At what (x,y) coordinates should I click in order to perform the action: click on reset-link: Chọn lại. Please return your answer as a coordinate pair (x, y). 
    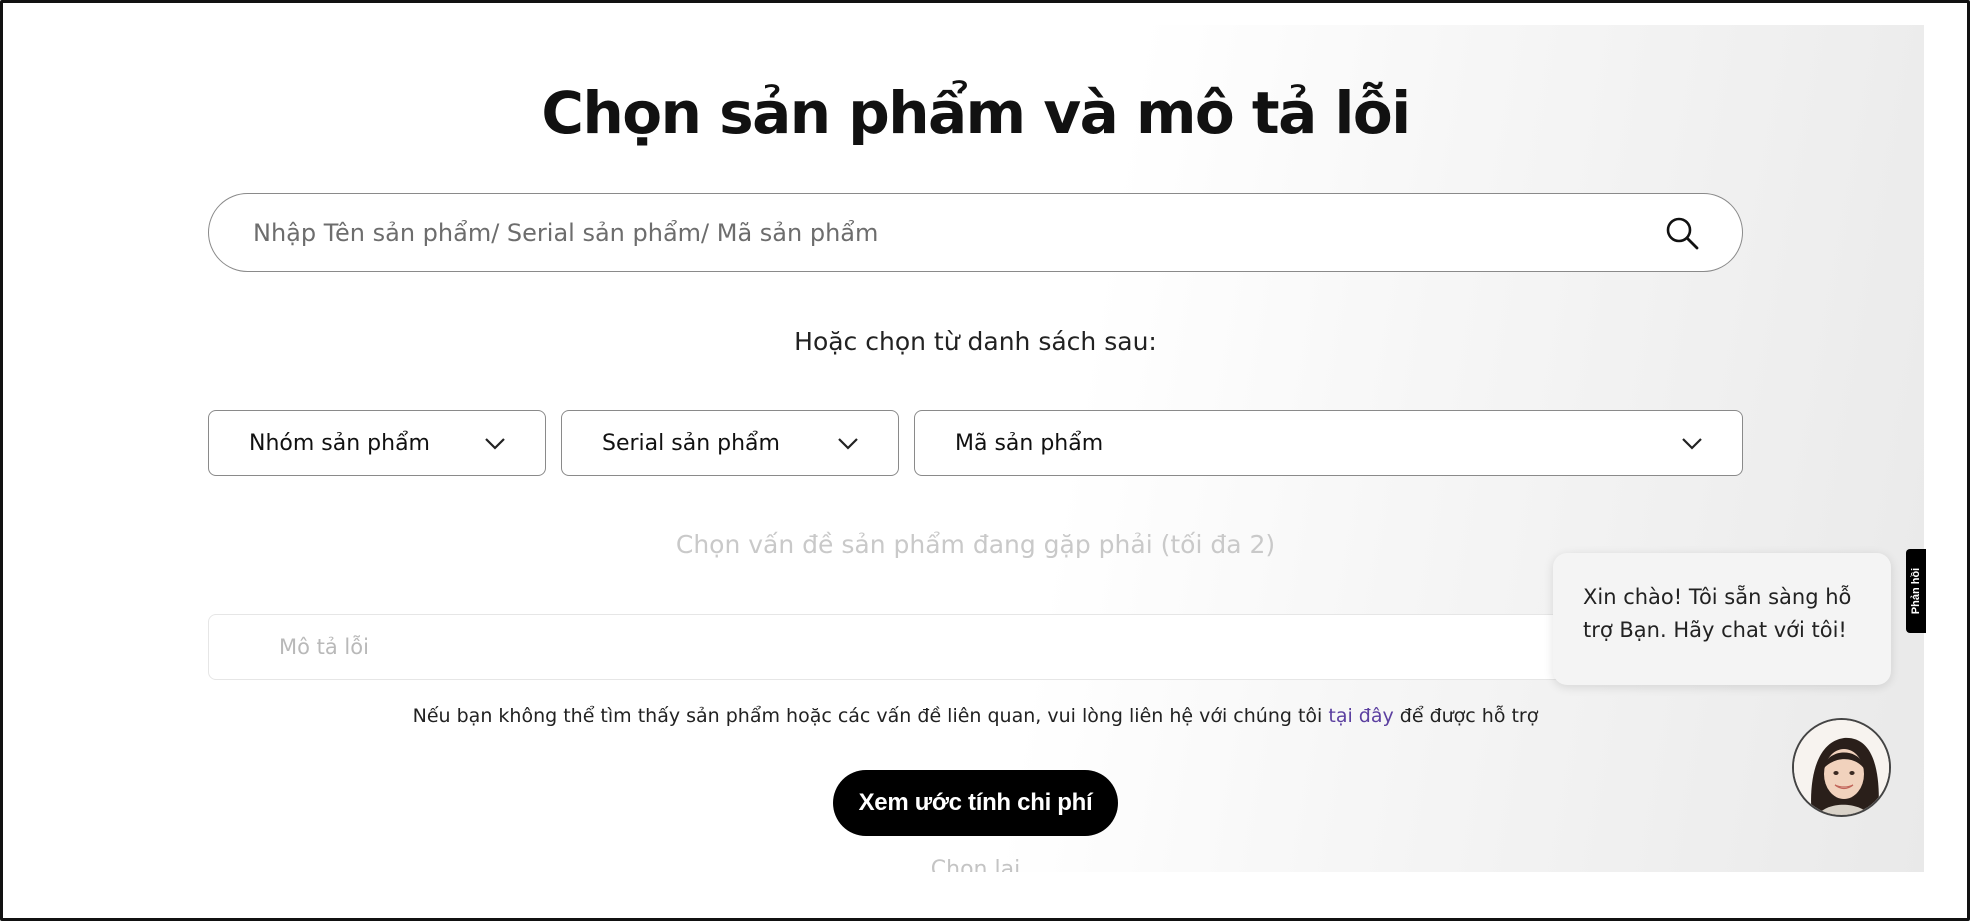
    Looking at the image, I should click on (975, 863).